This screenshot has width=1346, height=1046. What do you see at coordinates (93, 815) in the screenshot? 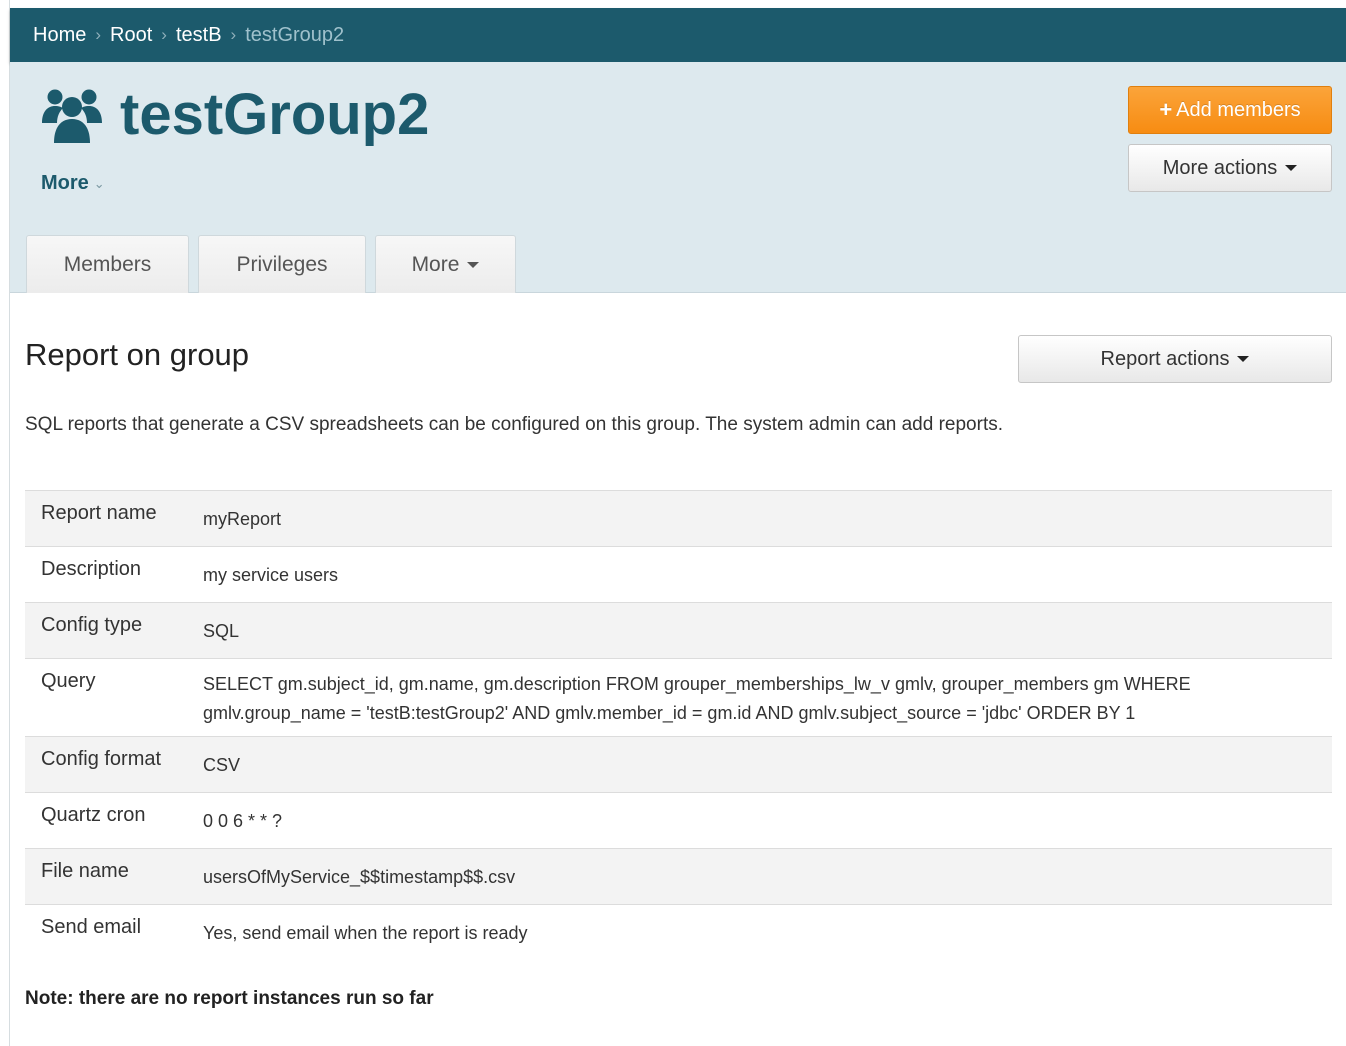
I see `row-label: Quartz cron` at bounding box center [93, 815].